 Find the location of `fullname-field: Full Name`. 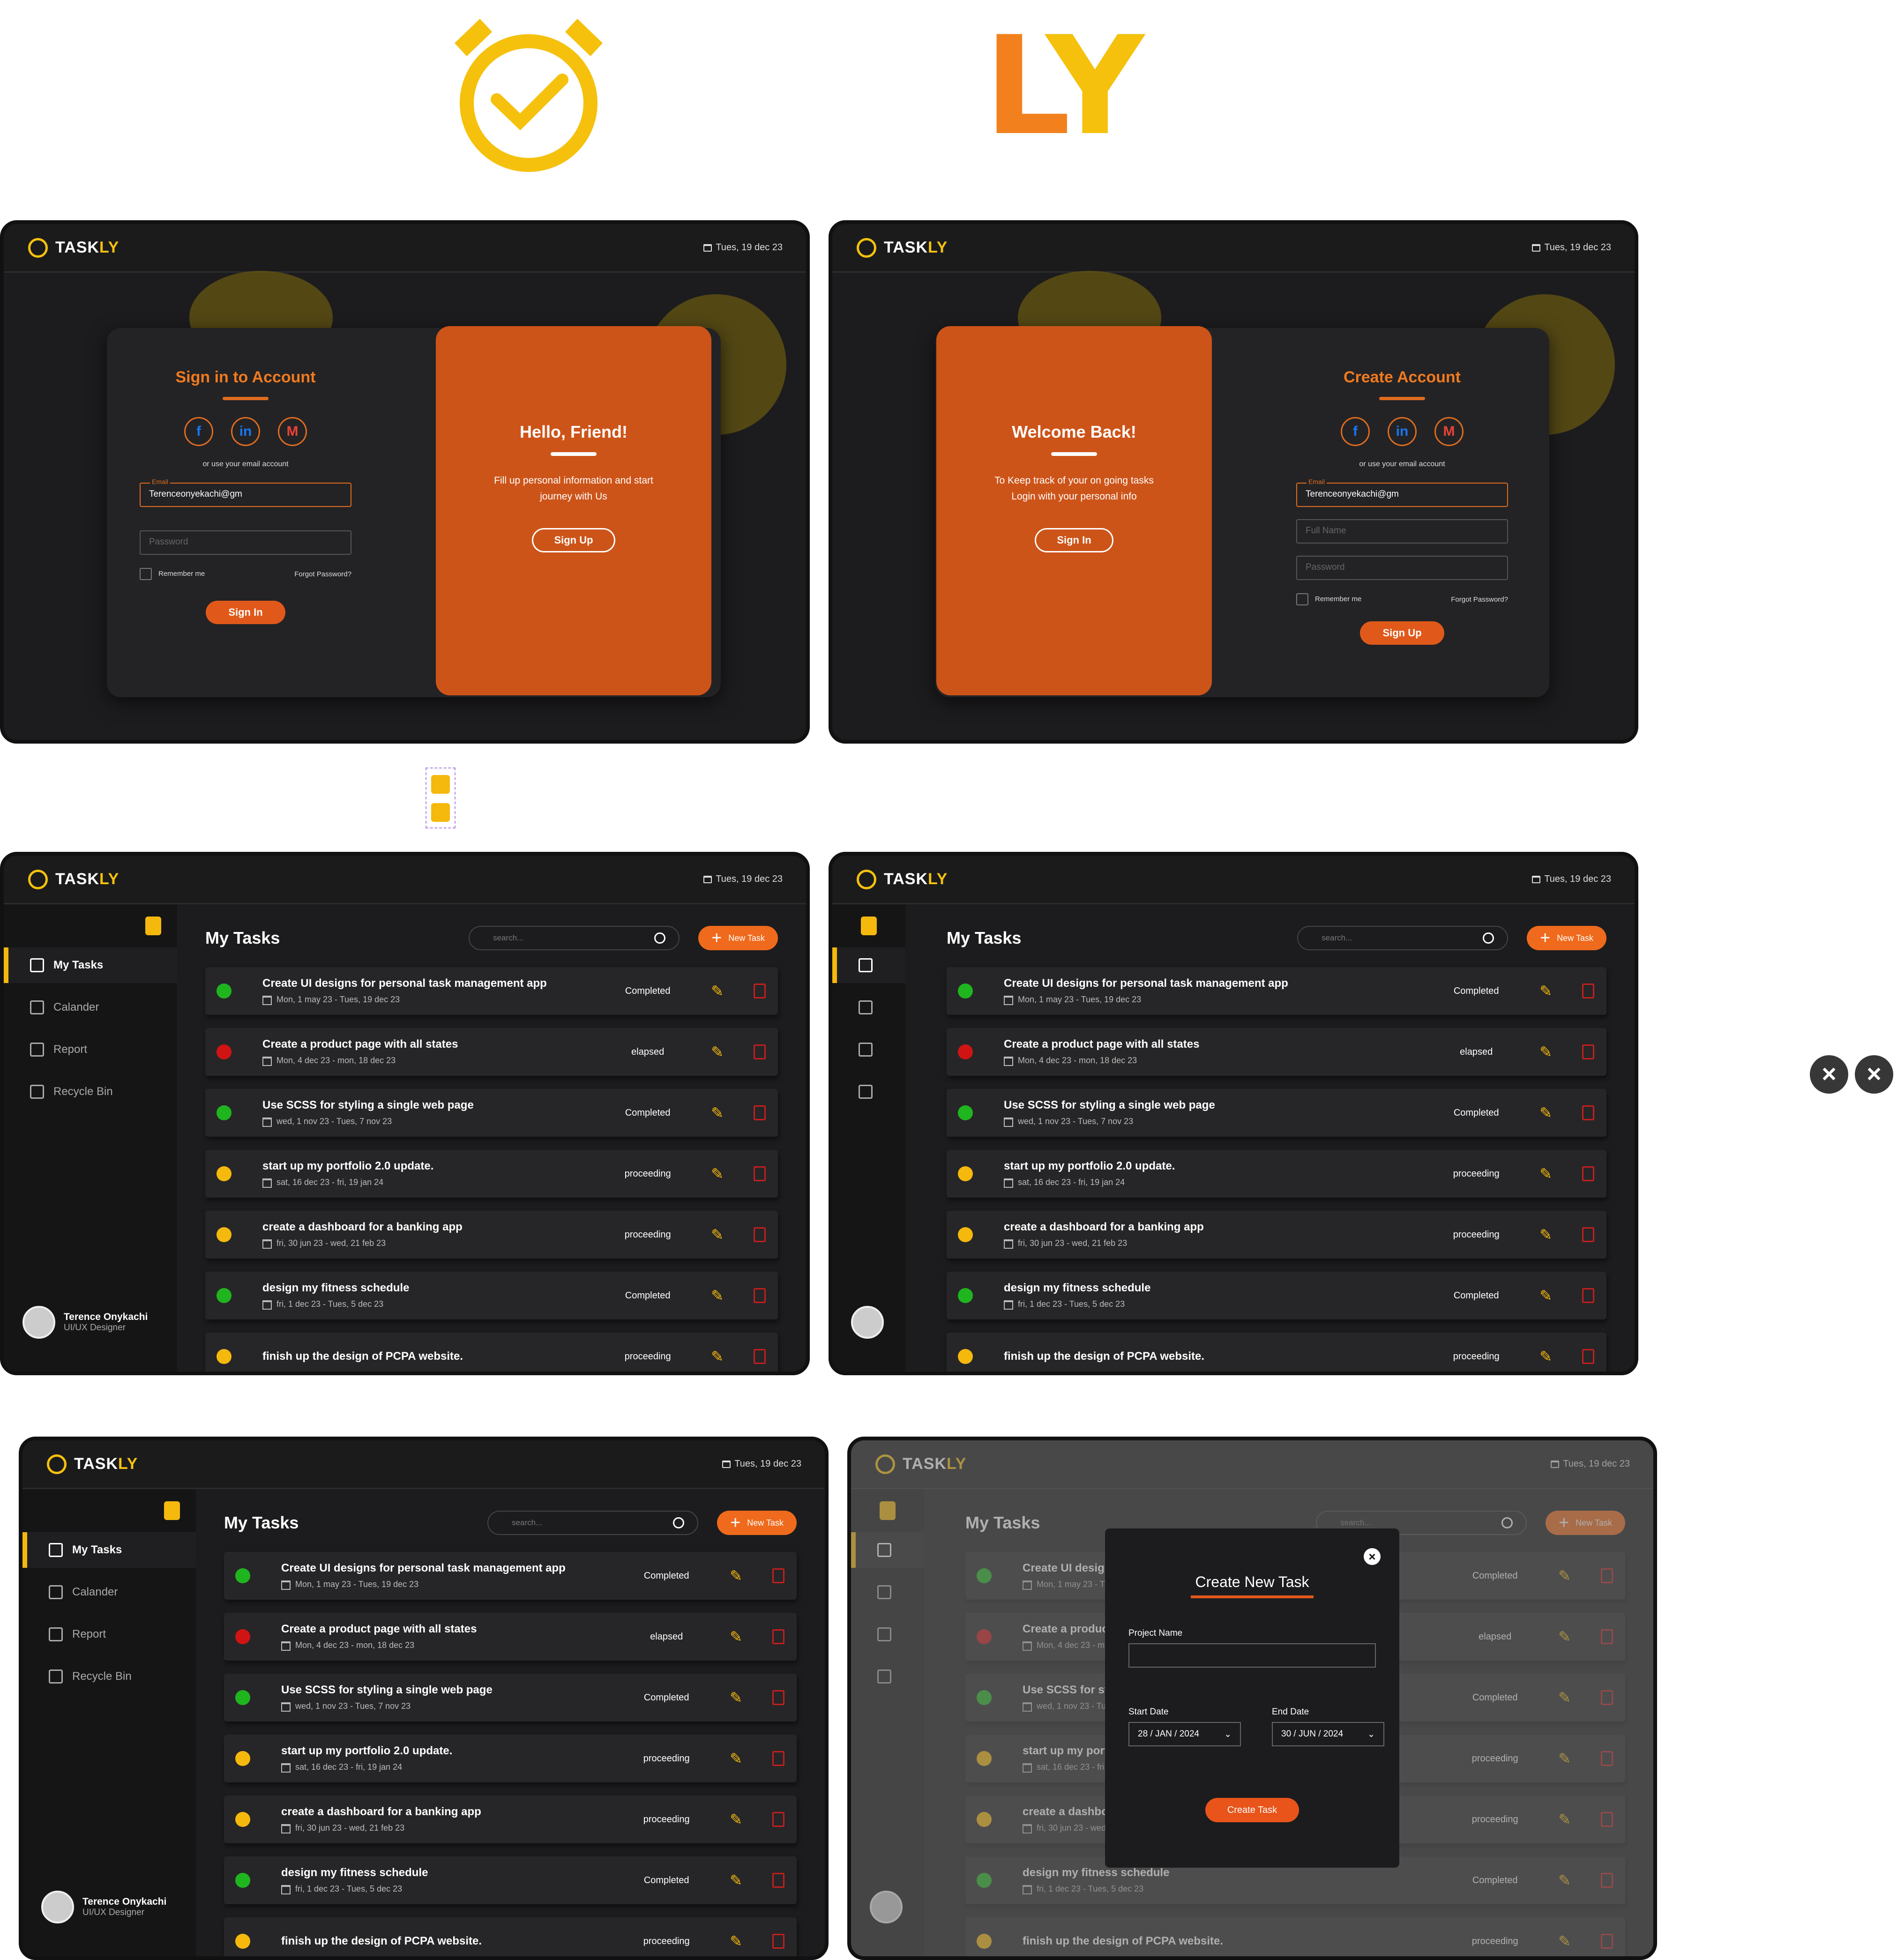

fullname-field: Full Name is located at coordinates (1402, 532).